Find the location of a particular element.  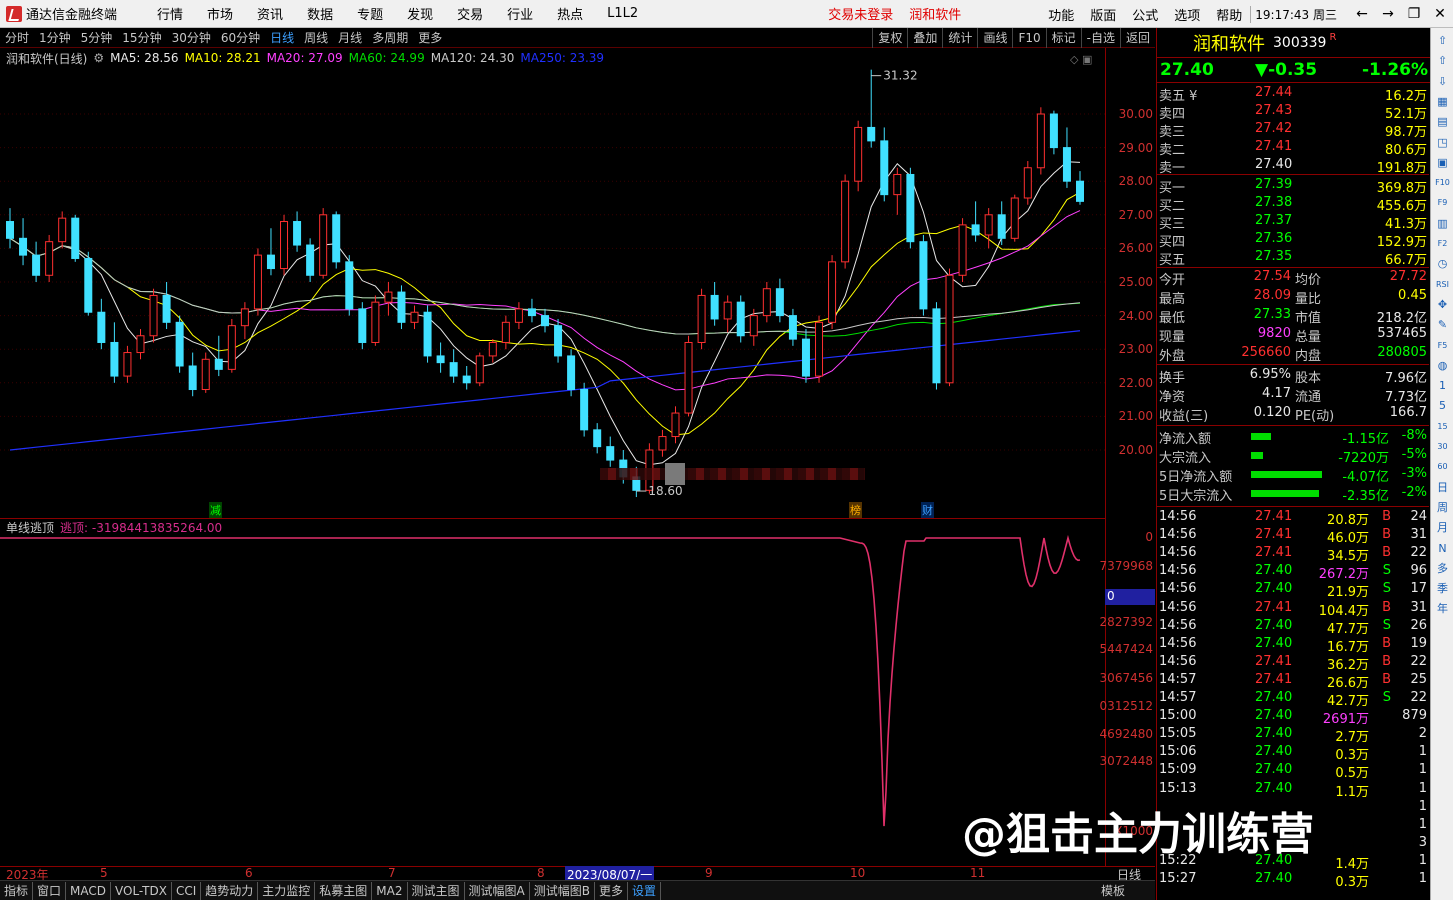

period-daily: 日线 is located at coordinates (282, 37).